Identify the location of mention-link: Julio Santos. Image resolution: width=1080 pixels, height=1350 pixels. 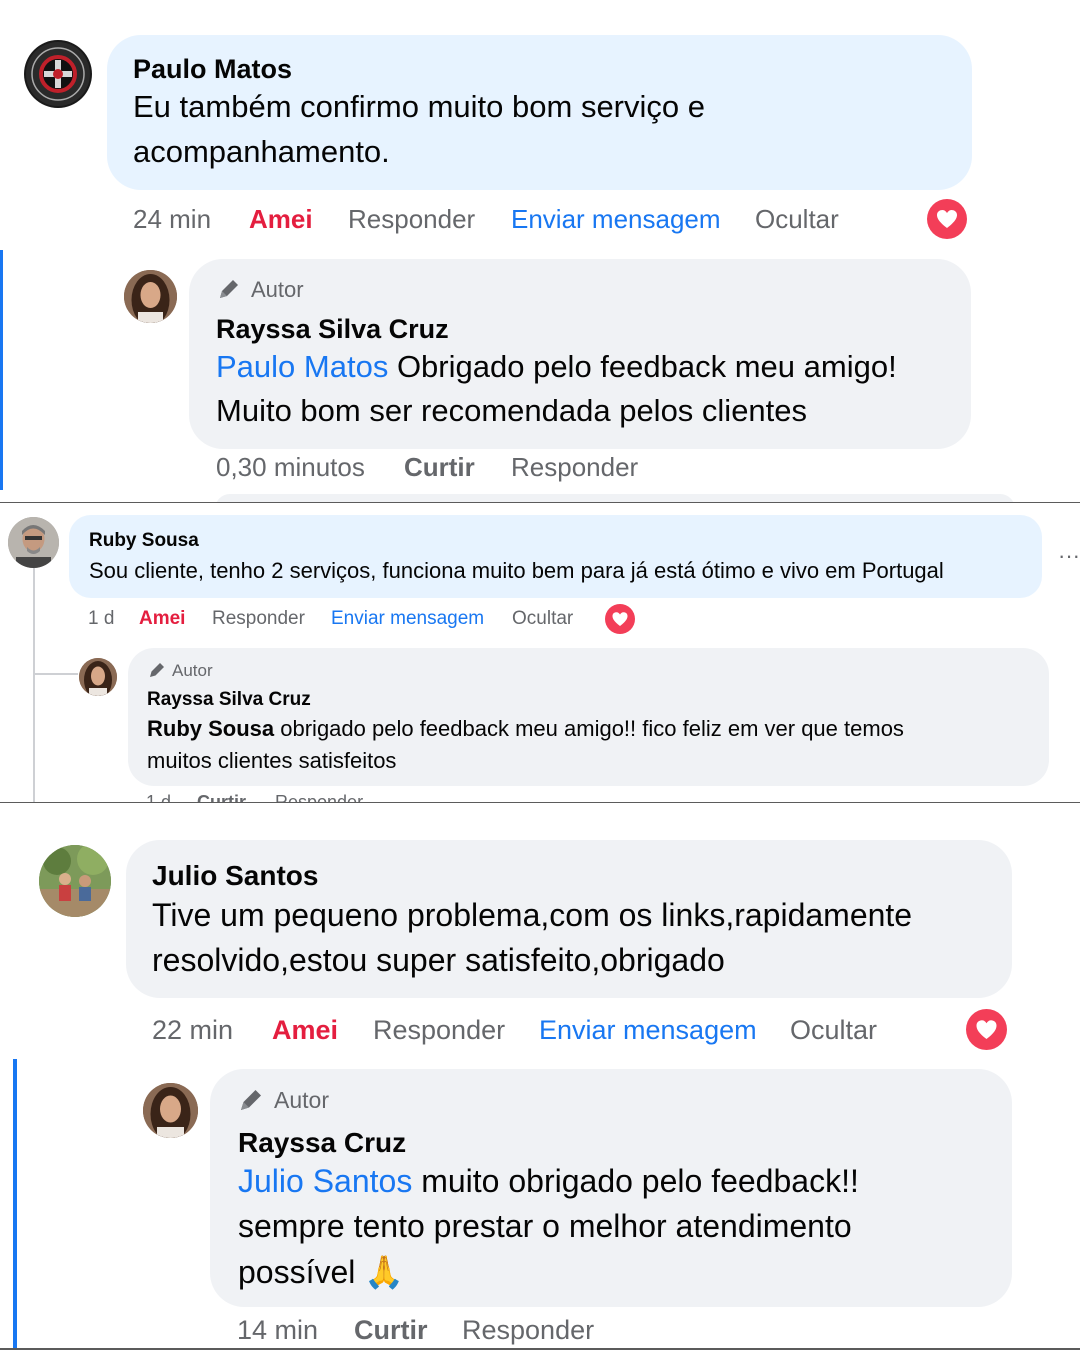
(325, 1181).